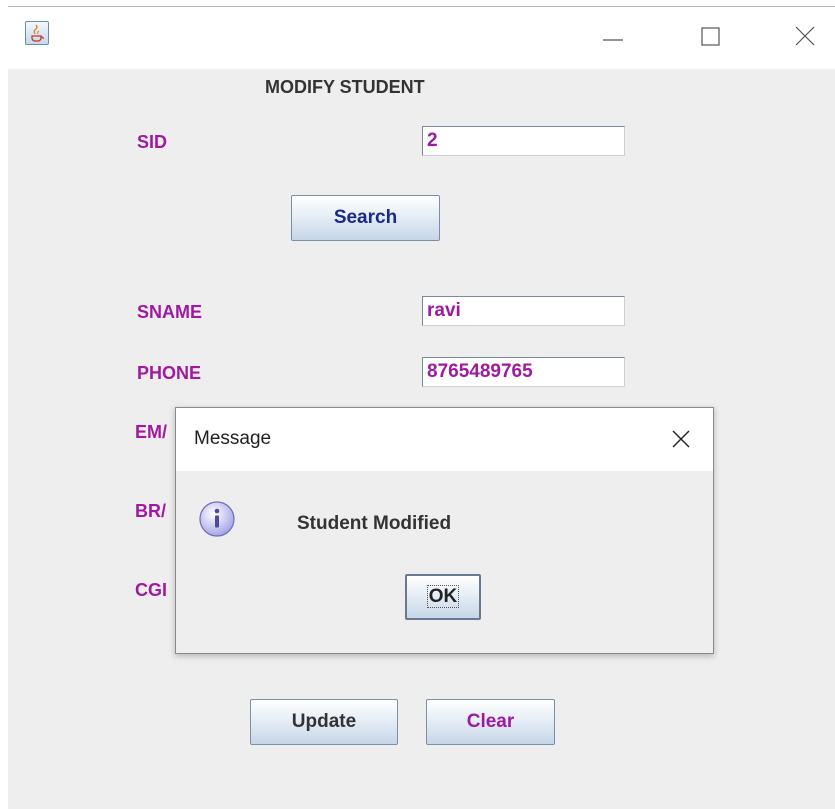 The height and width of the screenshot is (809, 835). I want to click on dialog-title: Message, so click(233, 438).